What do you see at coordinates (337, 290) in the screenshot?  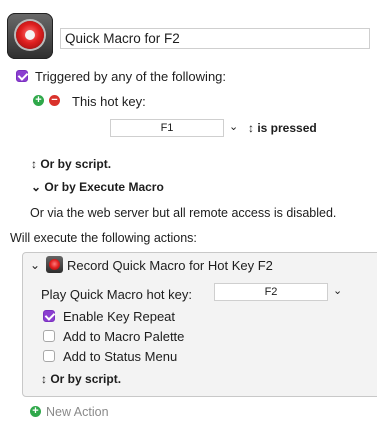 I see `play-hotkey-chevron-icon: ⌄` at bounding box center [337, 290].